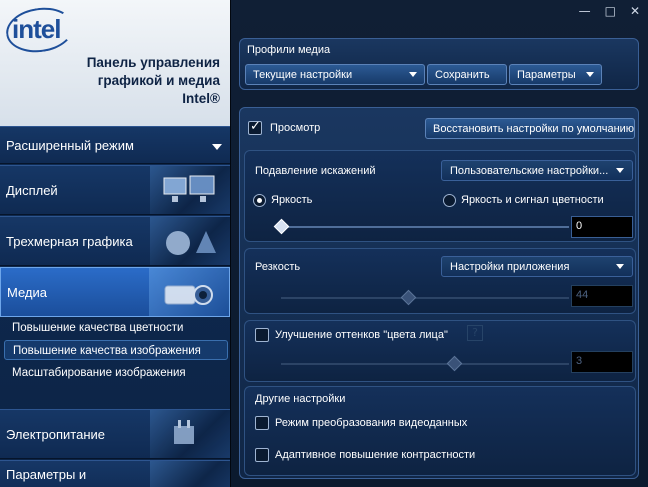  What do you see at coordinates (602, 362) in the screenshot?
I see `skin-tone-value-field: 3` at bounding box center [602, 362].